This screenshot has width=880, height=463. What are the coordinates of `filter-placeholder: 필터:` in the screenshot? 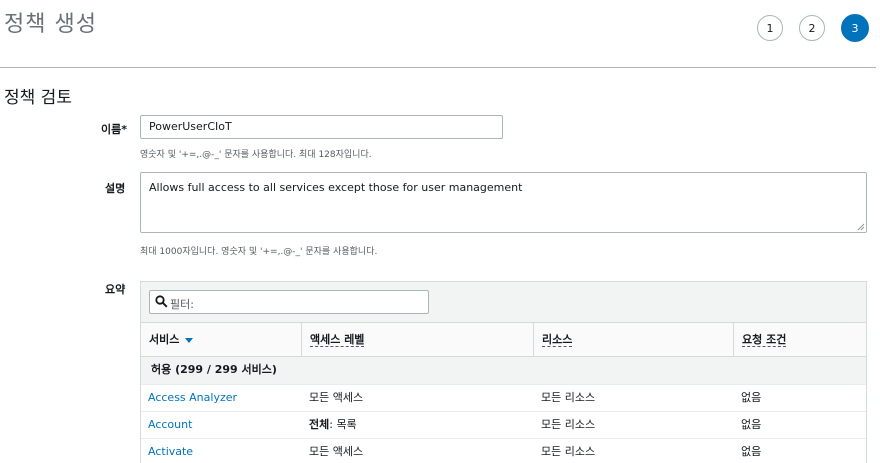 It's located at (182, 304).